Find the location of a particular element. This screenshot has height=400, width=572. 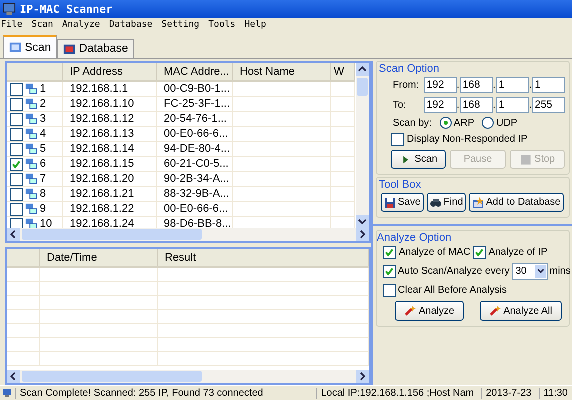

column-header: Host Name is located at coordinates (282, 71).